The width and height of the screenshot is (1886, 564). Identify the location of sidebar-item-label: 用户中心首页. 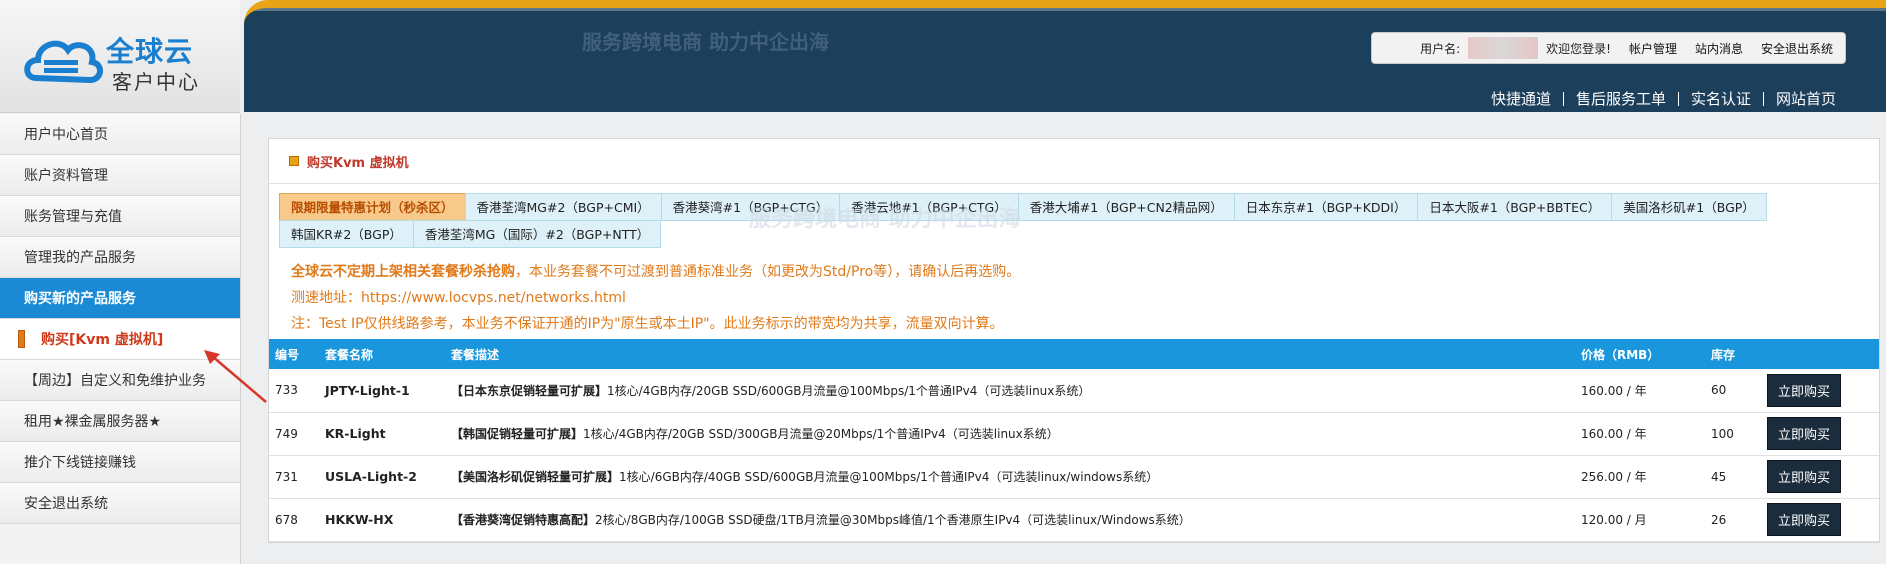
(66, 135).